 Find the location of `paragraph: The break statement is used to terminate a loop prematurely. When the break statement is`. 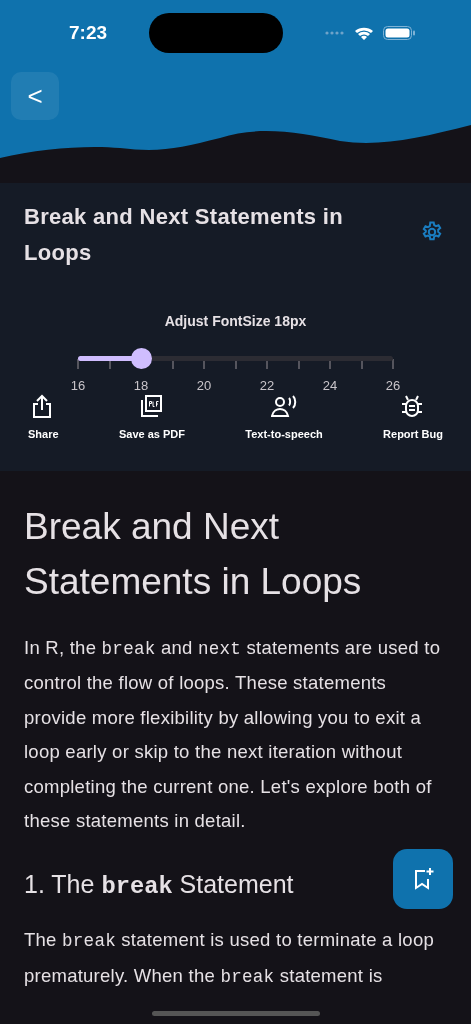

paragraph: The break statement is used to terminate a loop prematurely. When the break statement is is located at coordinates (229, 958).